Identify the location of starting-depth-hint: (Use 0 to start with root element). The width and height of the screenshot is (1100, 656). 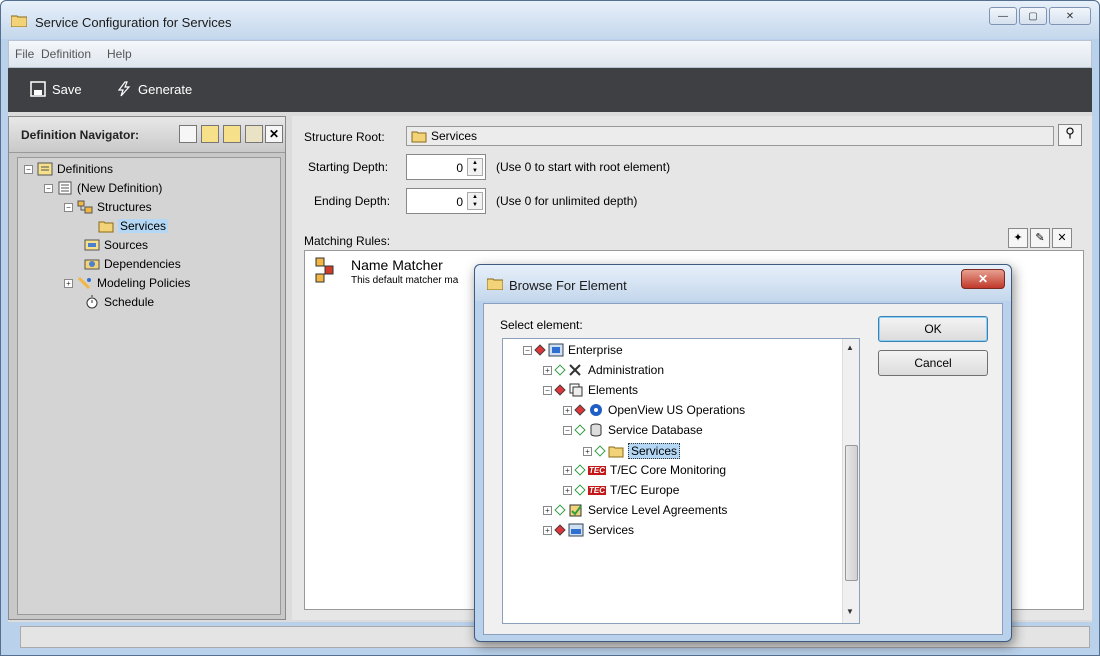
(583, 167).